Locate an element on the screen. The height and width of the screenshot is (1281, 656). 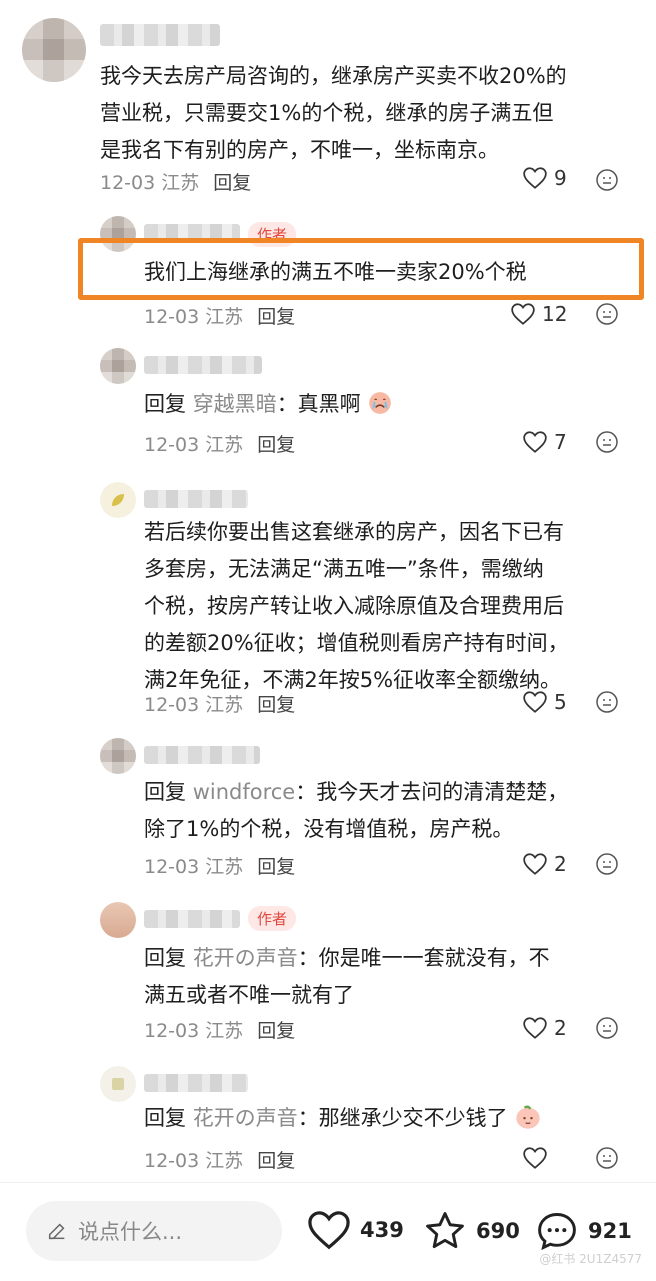
collect-button: 690 is located at coordinates (471, 1231).